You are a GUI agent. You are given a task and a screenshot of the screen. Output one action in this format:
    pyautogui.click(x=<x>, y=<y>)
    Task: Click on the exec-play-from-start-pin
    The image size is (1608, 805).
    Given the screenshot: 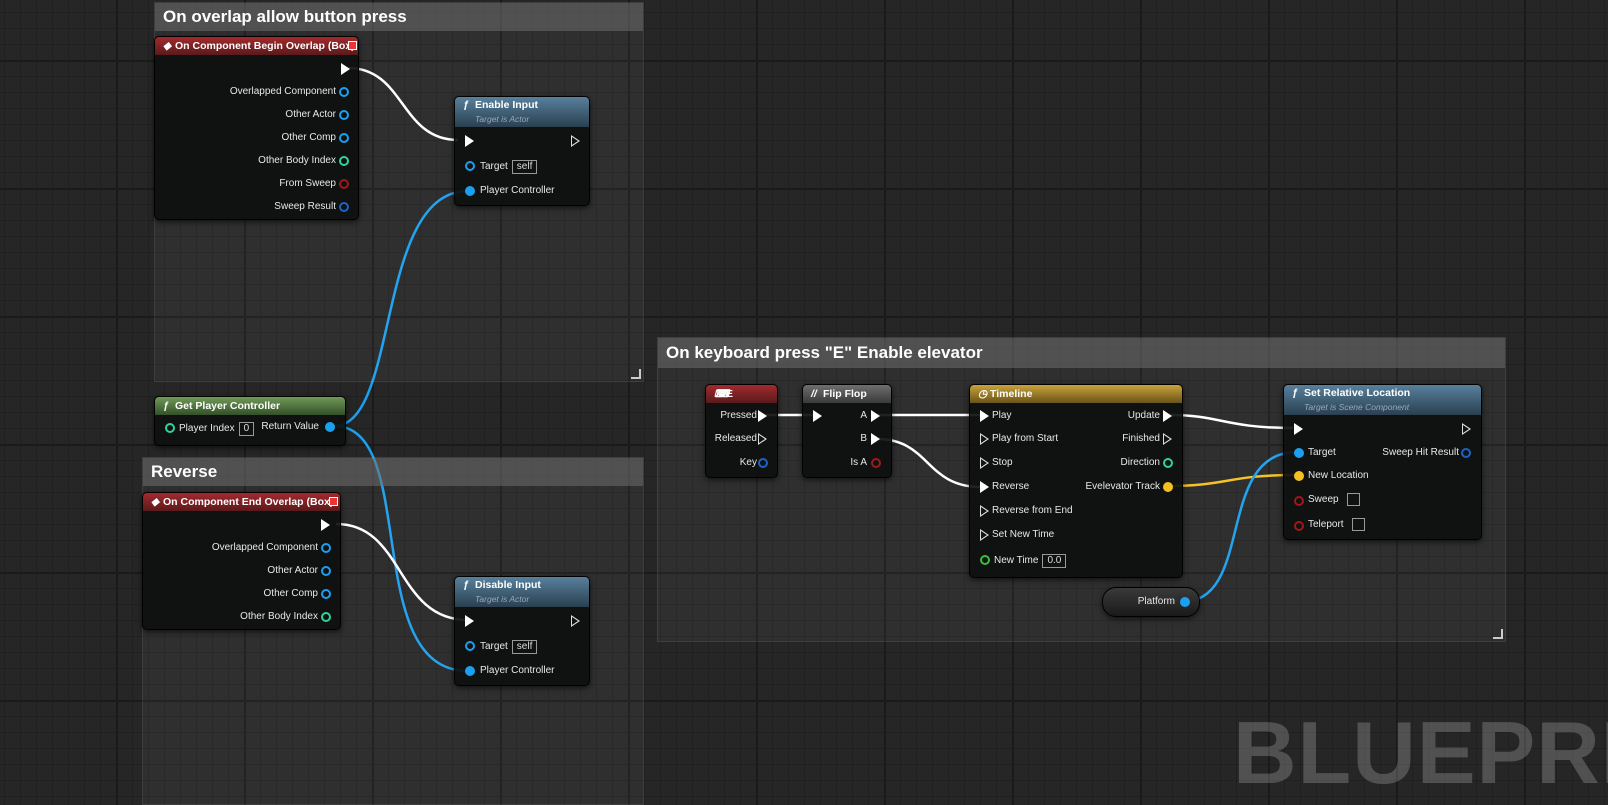 What is the action you would take?
    pyautogui.click(x=984, y=439)
    